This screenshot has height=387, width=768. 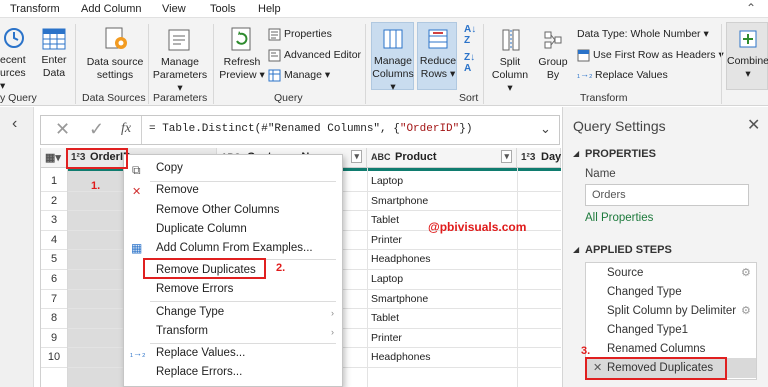 What do you see at coordinates (269, 9) in the screenshot?
I see `menu-help: Help` at bounding box center [269, 9].